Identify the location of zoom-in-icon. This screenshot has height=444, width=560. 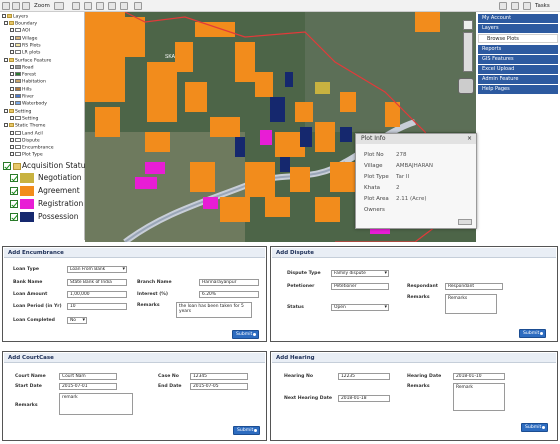
(88, 6).